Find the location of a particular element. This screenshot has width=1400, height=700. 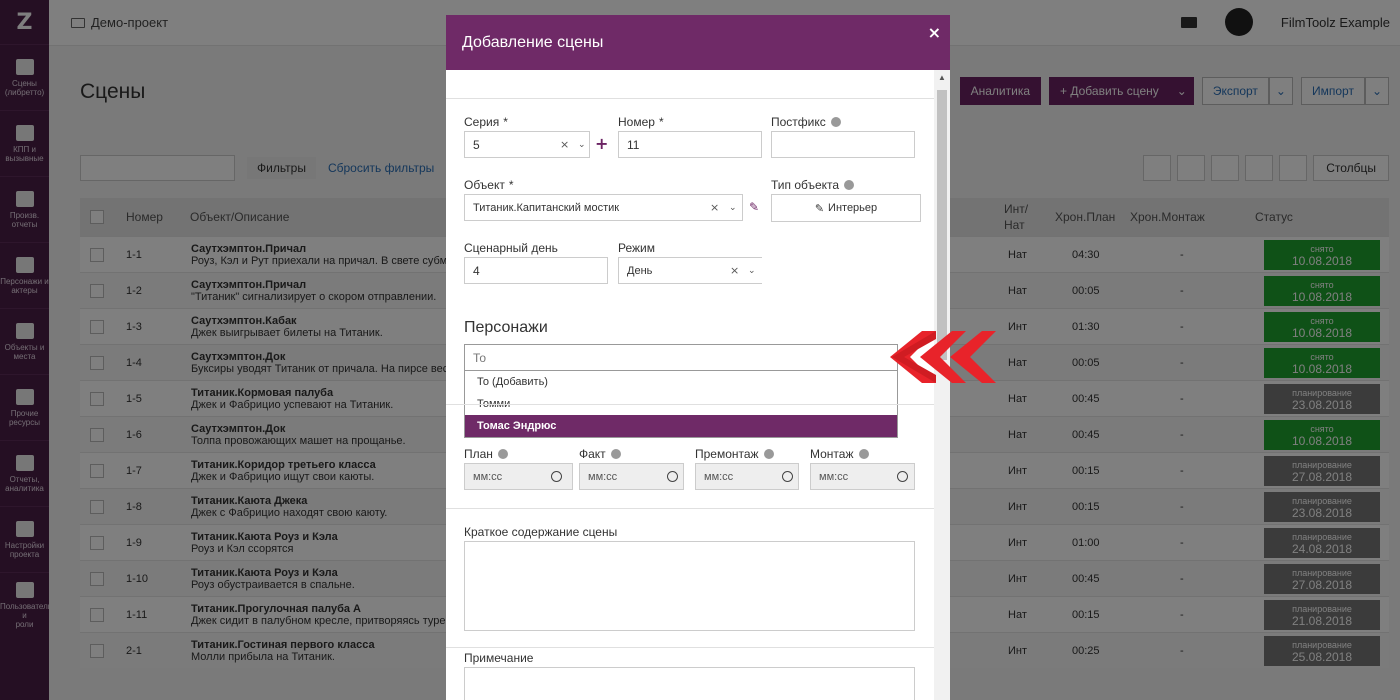

premontage-label: Премонтаж is located at coordinates (734, 454).